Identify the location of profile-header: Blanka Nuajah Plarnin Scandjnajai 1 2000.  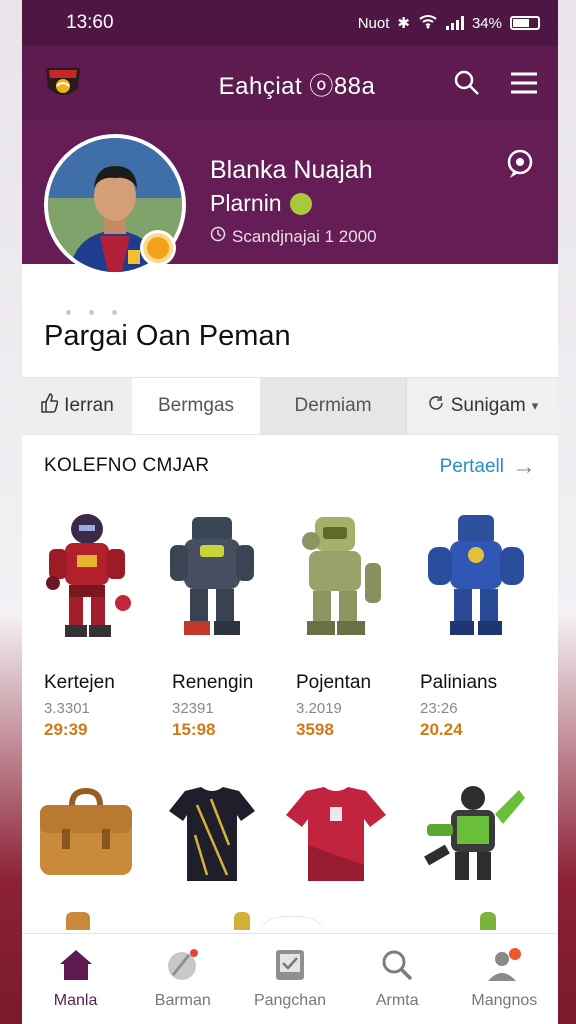
(290, 198).